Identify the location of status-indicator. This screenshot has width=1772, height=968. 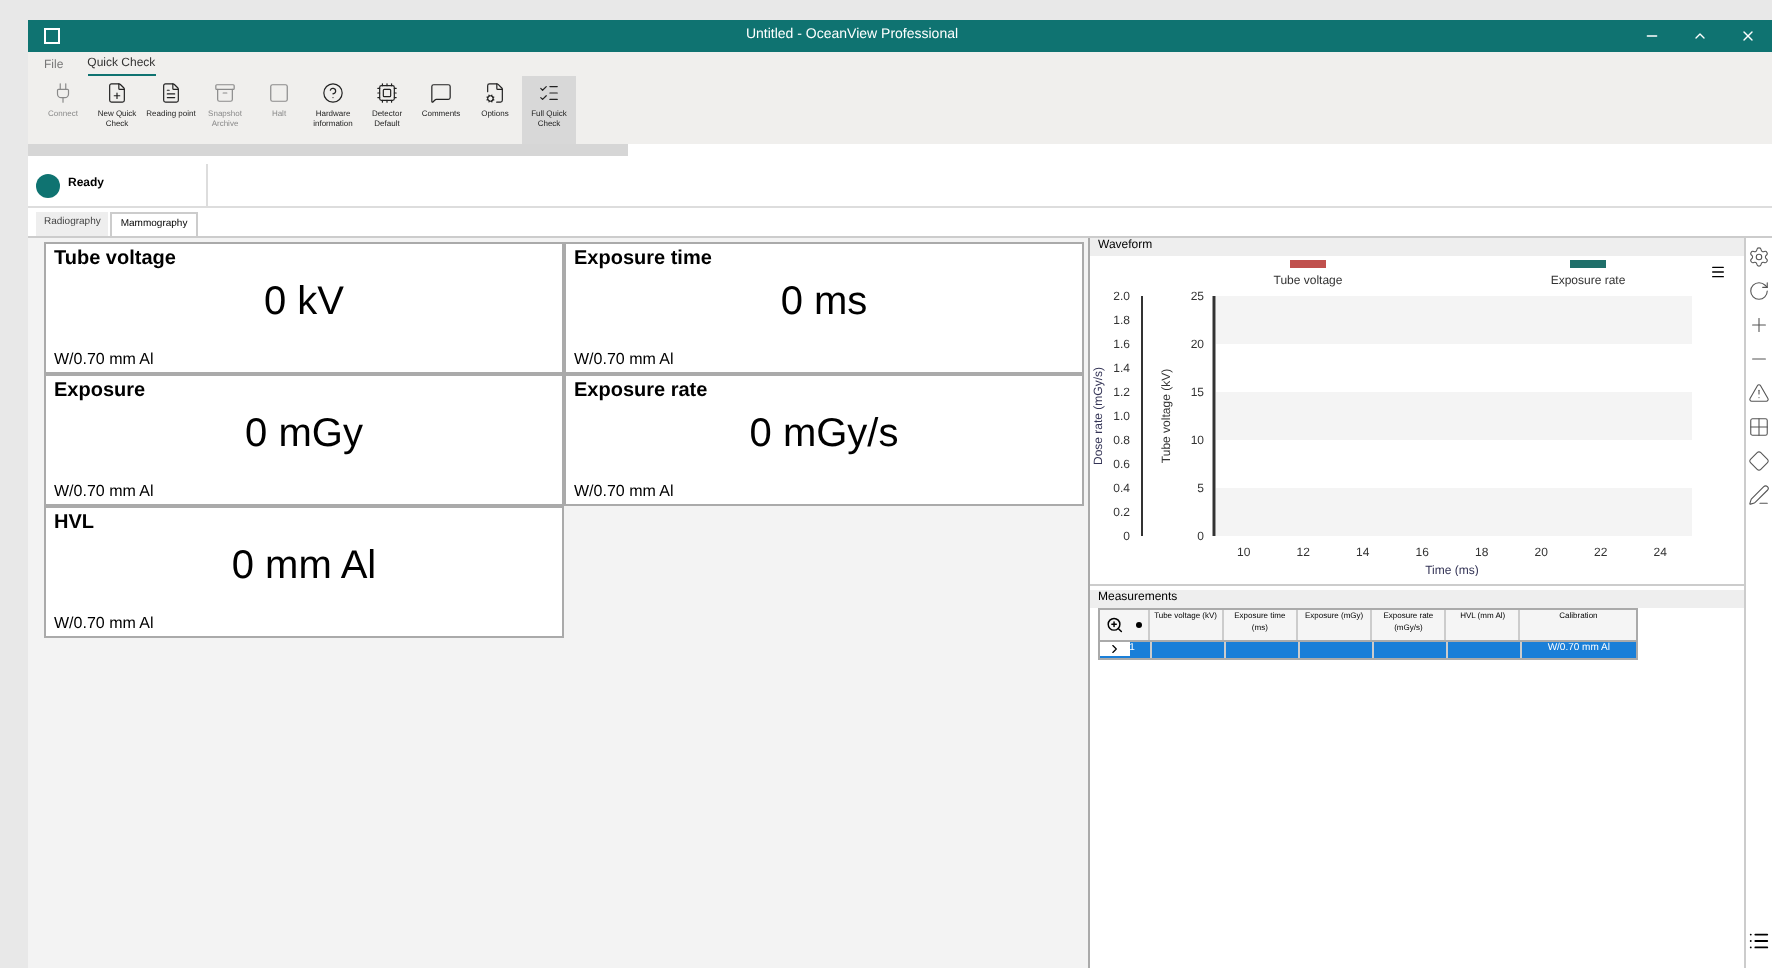
(48, 185).